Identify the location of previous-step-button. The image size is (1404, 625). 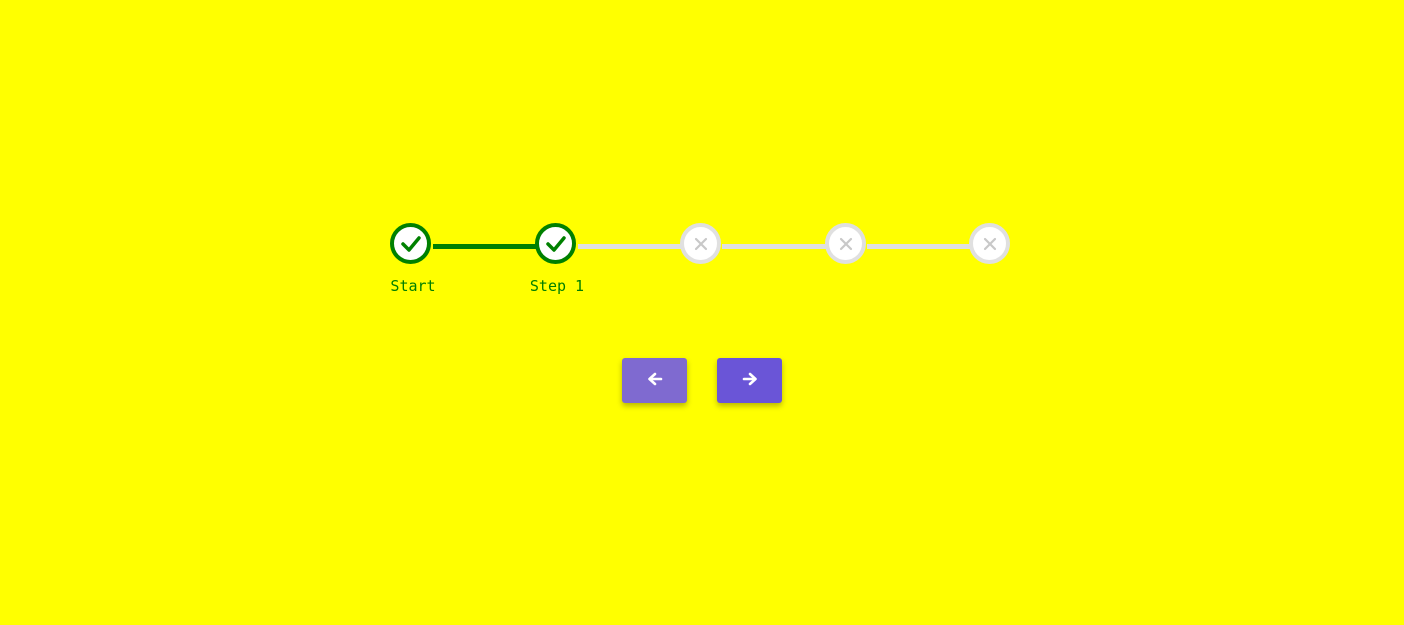
(654, 380).